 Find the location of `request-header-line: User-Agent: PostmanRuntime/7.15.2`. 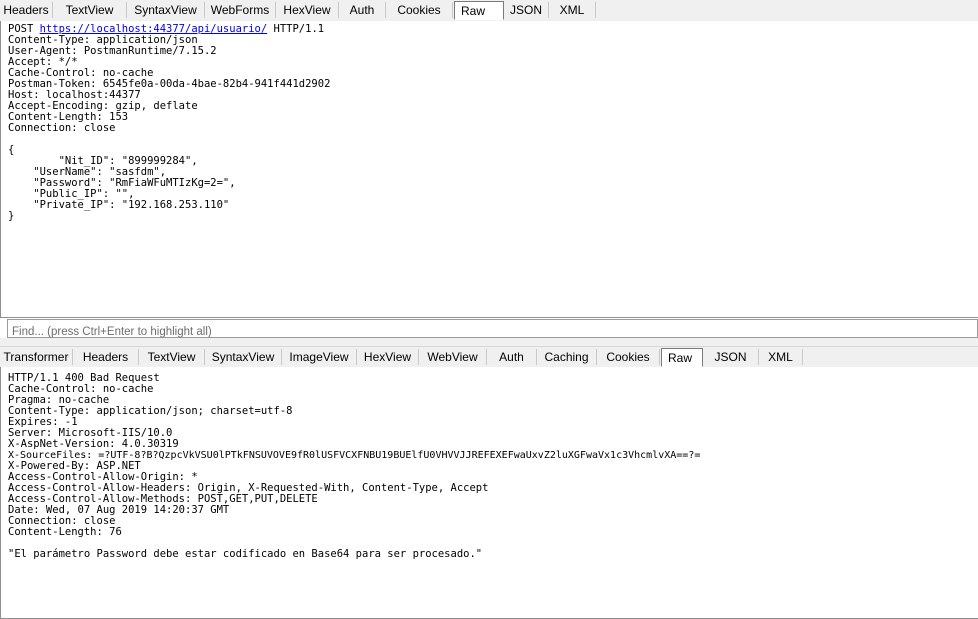

request-header-line: User-Agent: PostmanRuntime/7.15.2 is located at coordinates (112, 51).